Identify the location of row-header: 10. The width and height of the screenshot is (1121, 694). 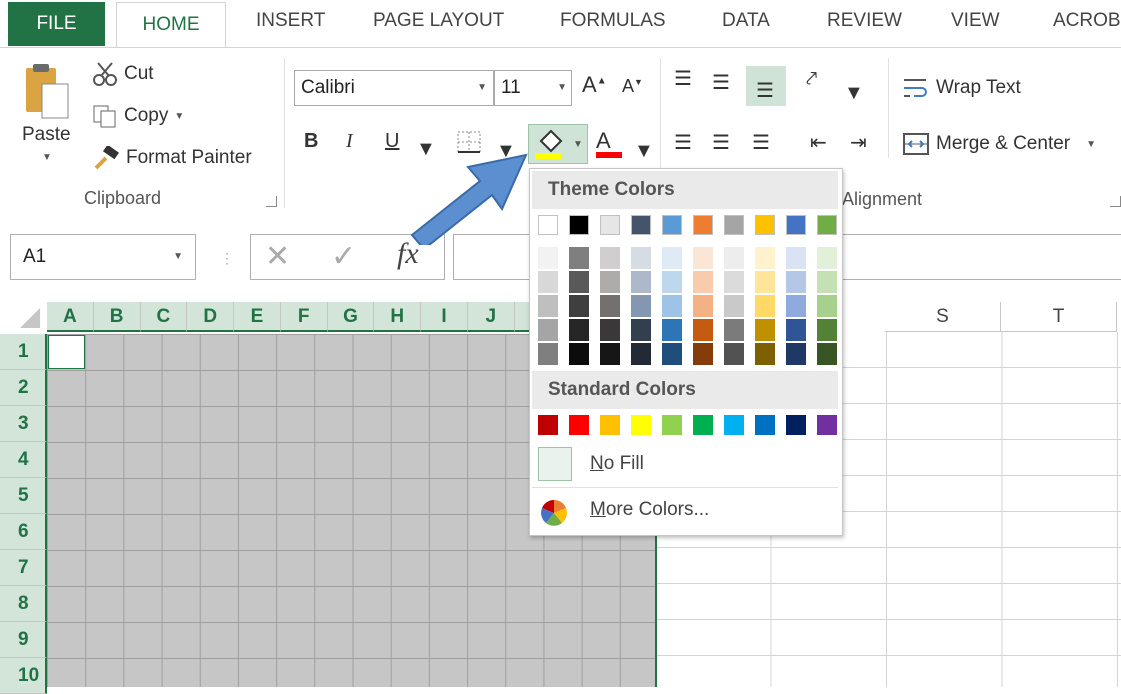
(23, 676).